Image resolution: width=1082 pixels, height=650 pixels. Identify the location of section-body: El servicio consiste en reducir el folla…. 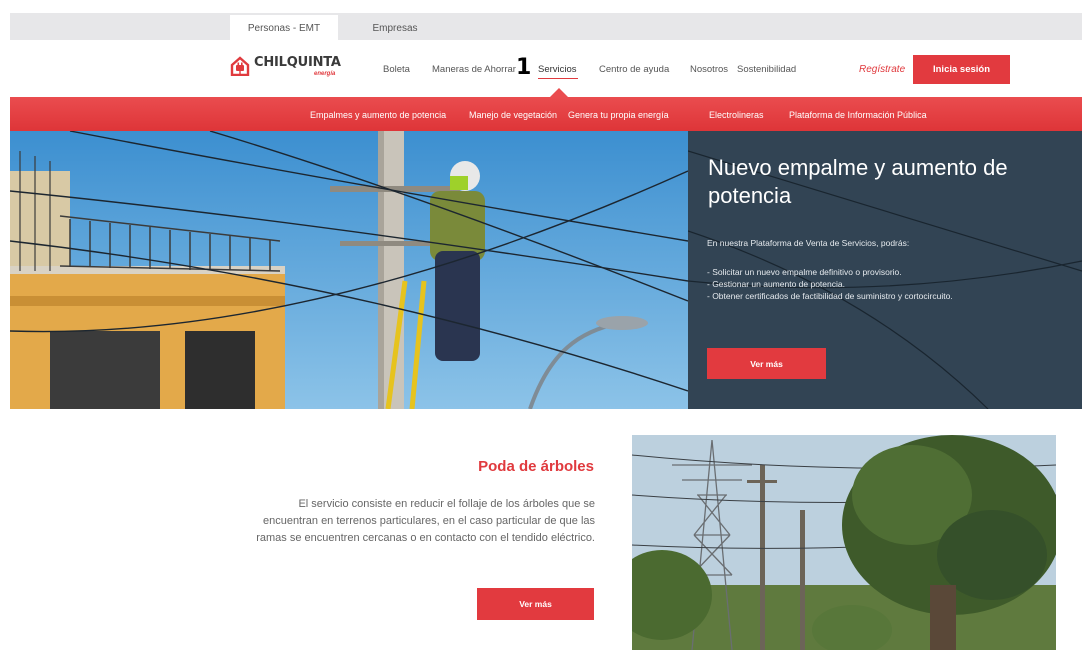
(425, 521).